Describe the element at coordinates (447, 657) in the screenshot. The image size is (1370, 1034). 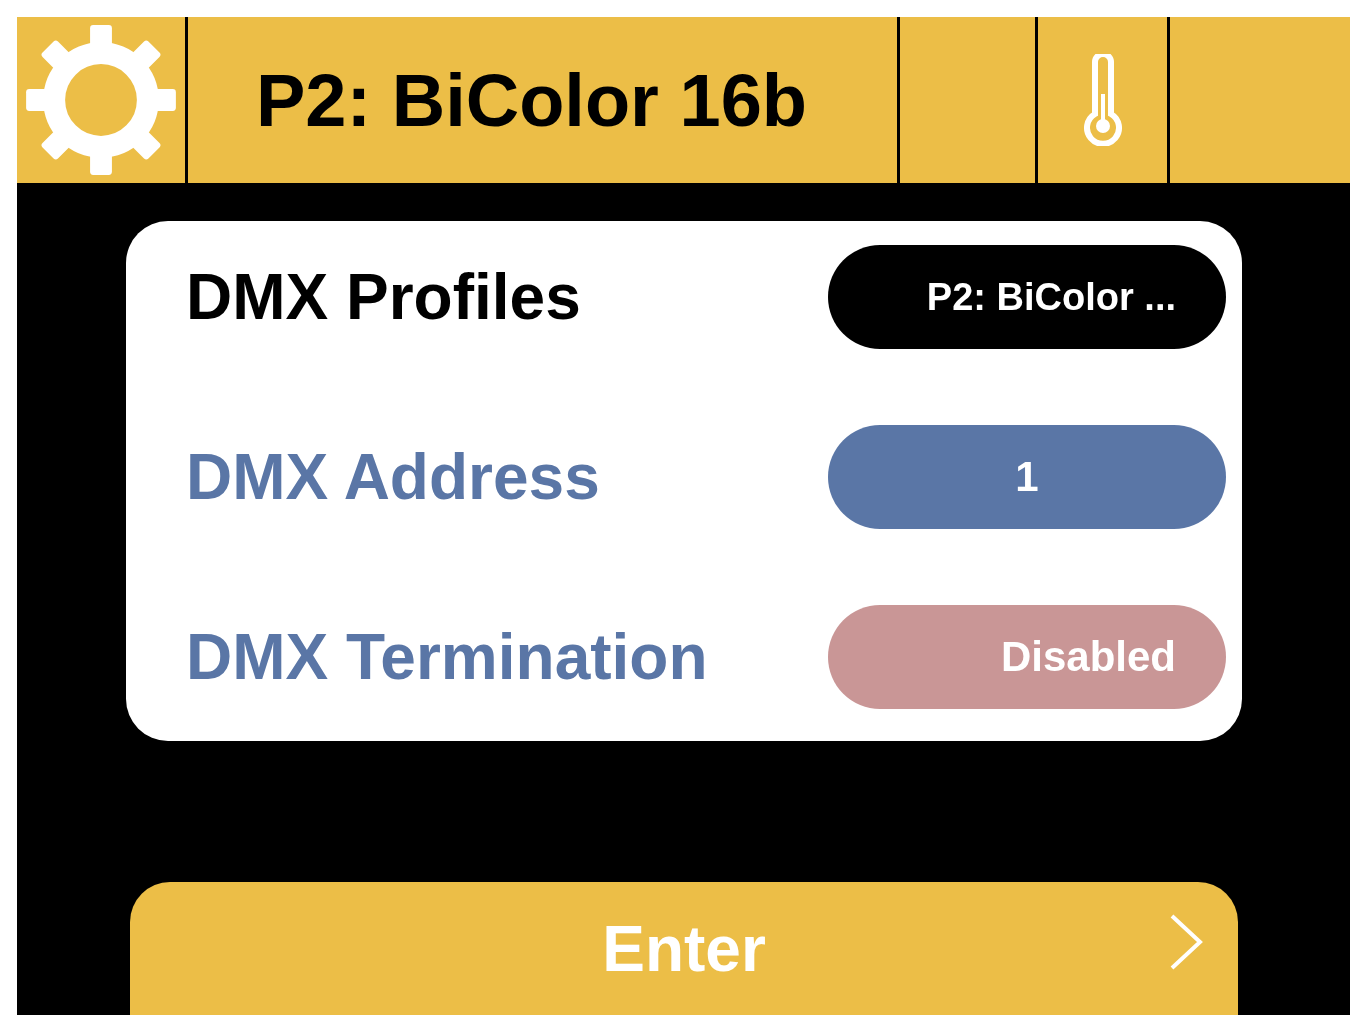
I see `setting-label: DMX Termination` at that location.